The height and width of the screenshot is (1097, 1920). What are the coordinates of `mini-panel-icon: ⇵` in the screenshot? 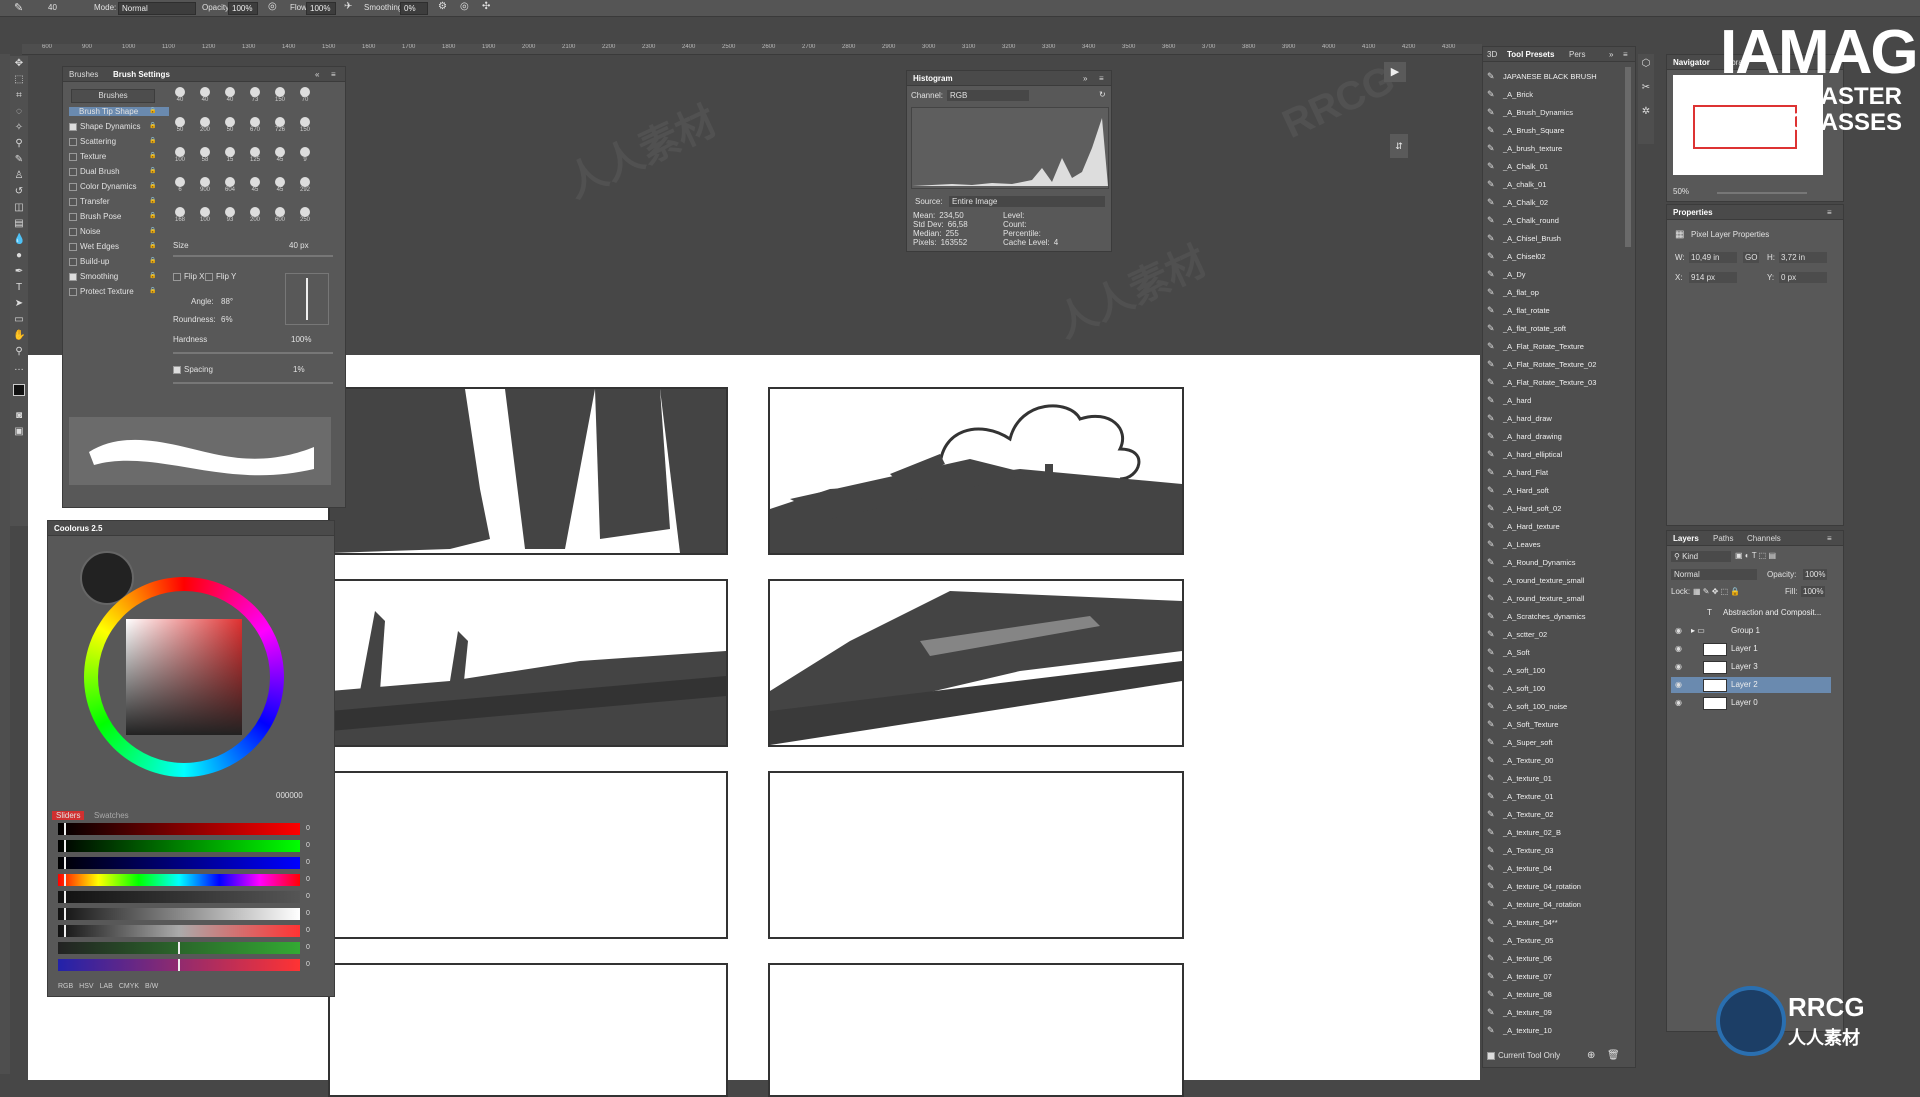 It's located at (1399, 146).